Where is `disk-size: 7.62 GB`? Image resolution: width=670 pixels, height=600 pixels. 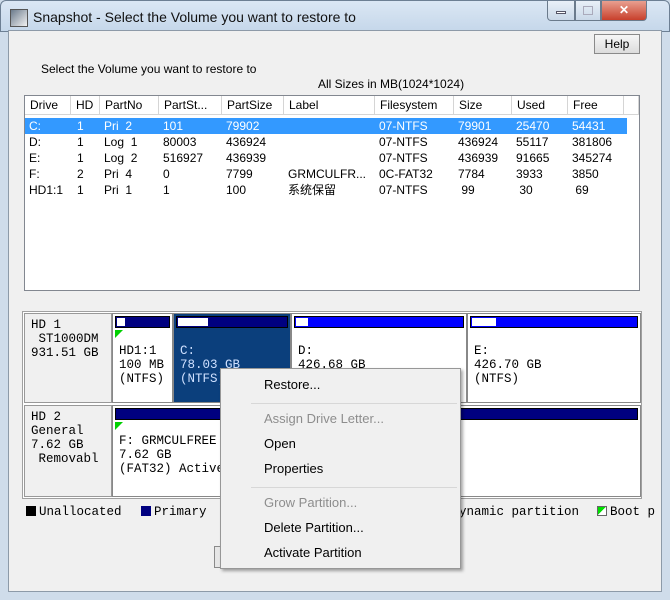
disk-size: 7.62 GB is located at coordinates (57, 445).